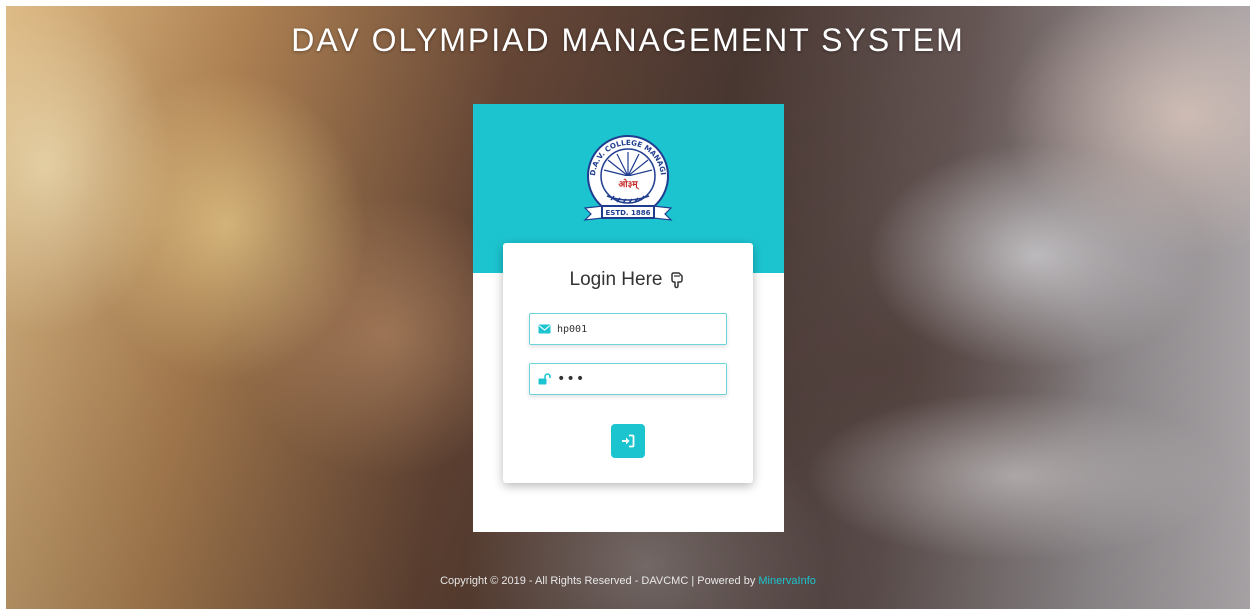  Describe the element at coordinates (616, 279) in the screenshot. I see `login-heading-text: Login Here` at that location.